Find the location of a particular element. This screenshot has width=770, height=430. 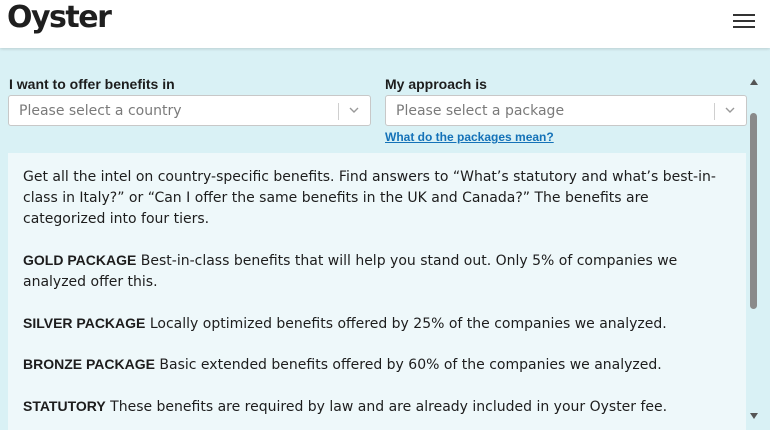

vertical-scrollbar is located at coordinates (754, 249).